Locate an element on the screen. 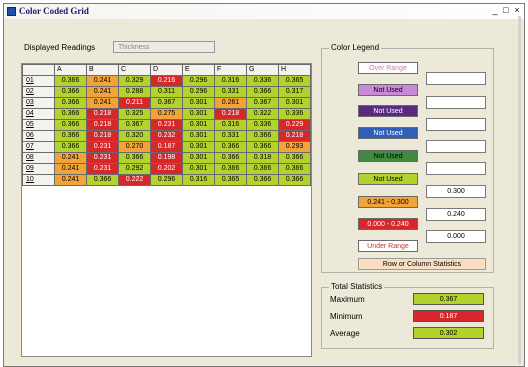  row-header: 09 is located at coordinates (38, 169).